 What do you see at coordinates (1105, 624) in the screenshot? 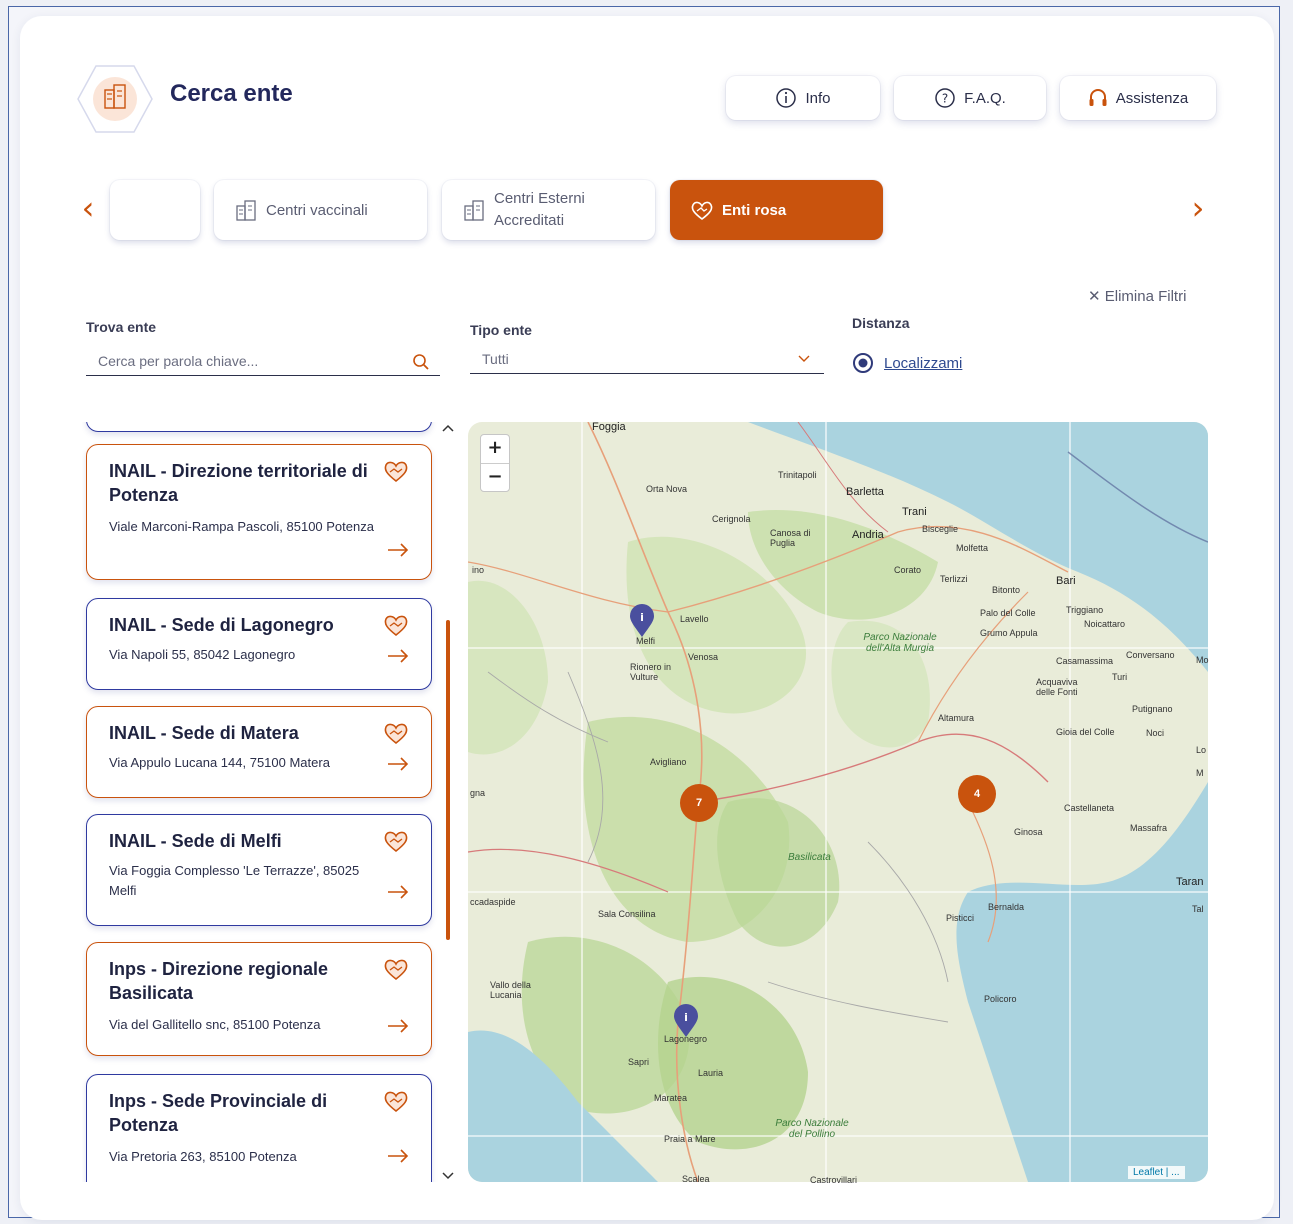
I see `map-label: Noicattaro` at bounding box center [1105, 624].